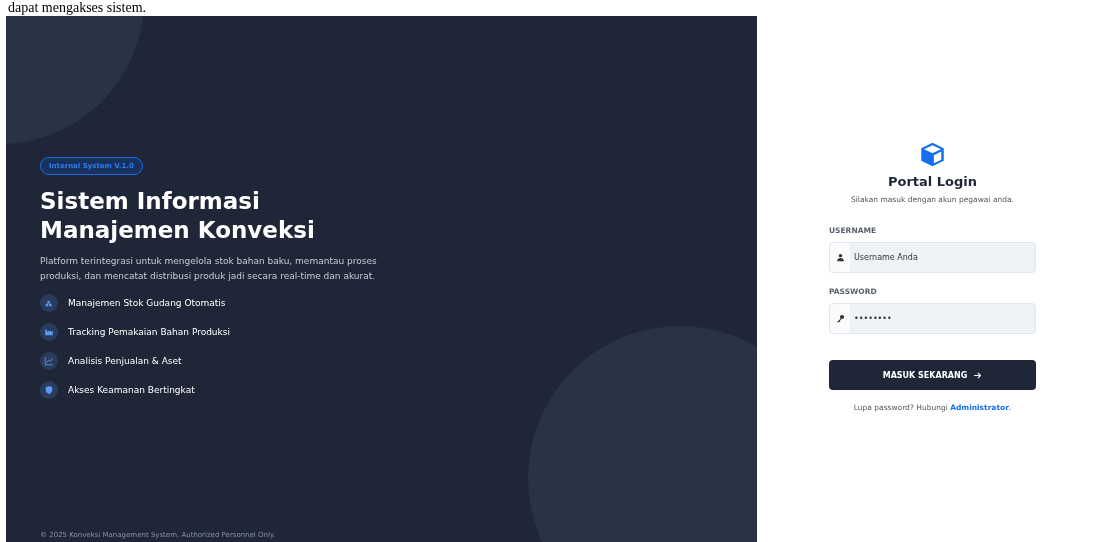  I want to click on arrow-right-icon, so click(978, 375).